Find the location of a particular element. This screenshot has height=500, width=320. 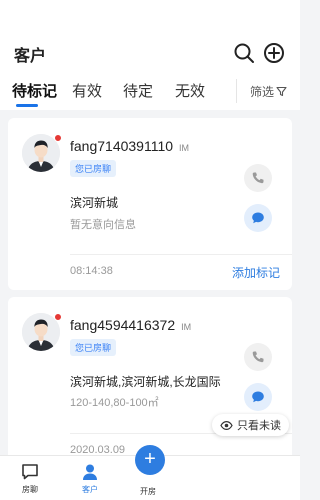

eye-icon is located at coordinates (226, 425).